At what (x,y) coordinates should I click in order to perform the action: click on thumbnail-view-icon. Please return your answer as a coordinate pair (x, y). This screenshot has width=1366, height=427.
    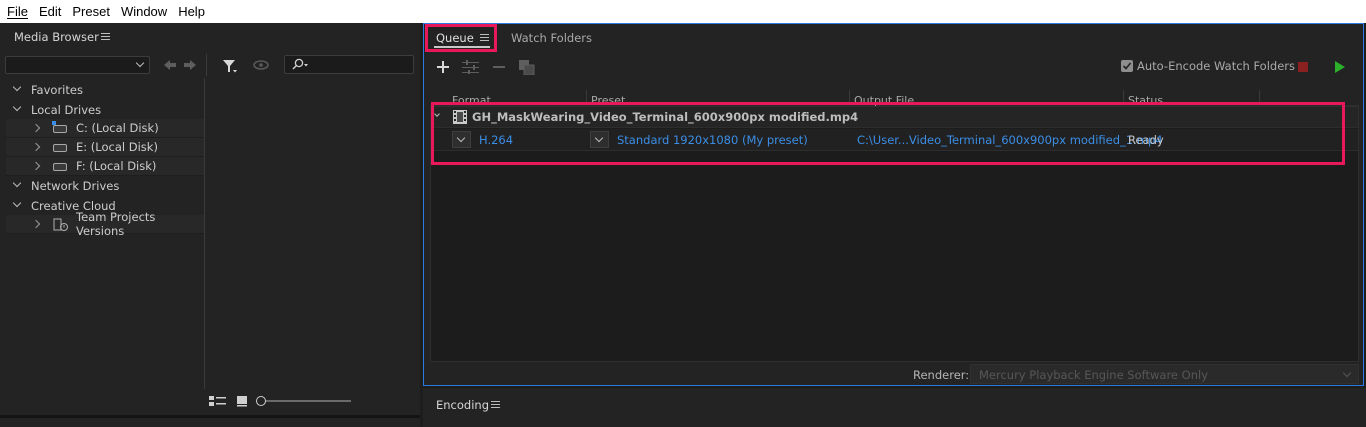
    Looking at the image, I should click on (242, 401).